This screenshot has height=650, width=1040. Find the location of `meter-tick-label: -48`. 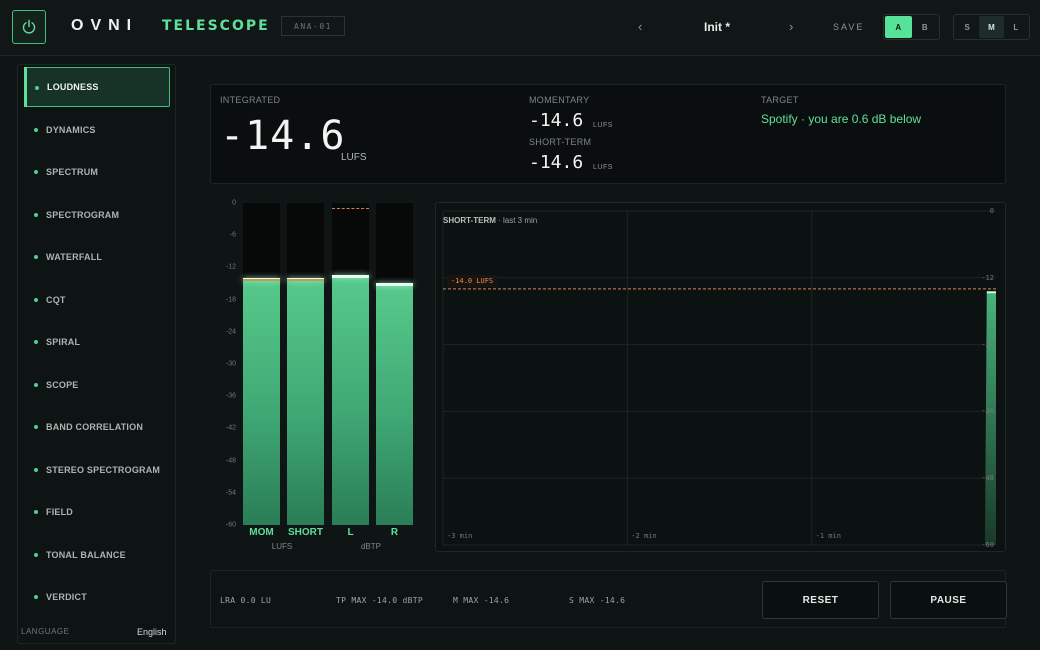

meter-tick-label: -48 is located at coordinates (230, 461).